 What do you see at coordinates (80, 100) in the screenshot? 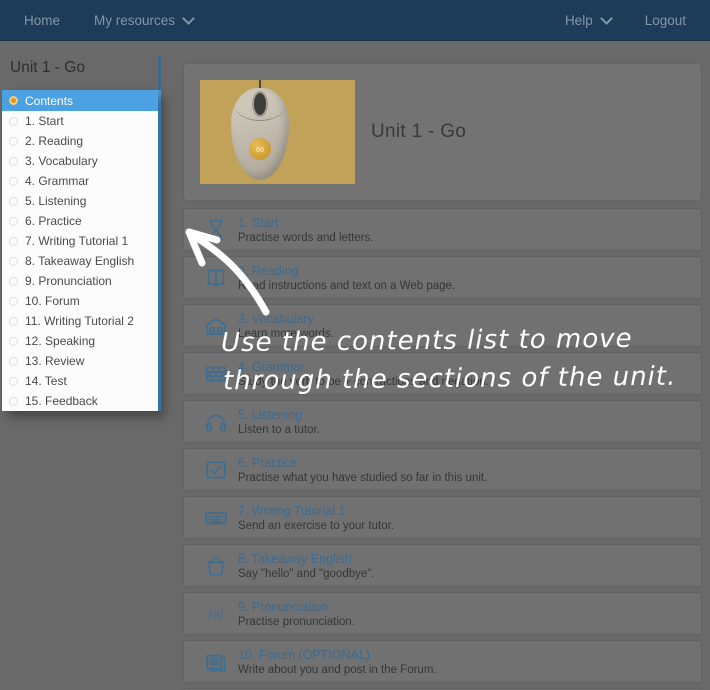
I see `toc-item-contents-selected: Contents` at bounding box center [80, 100].